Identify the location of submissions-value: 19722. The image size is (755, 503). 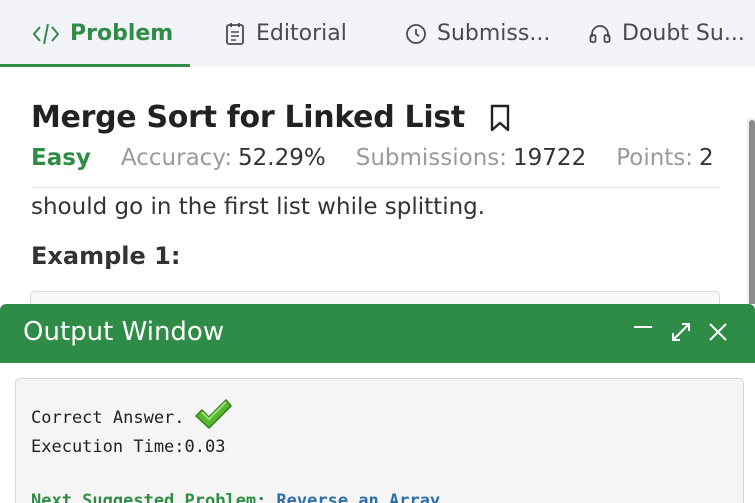
(550, 158).